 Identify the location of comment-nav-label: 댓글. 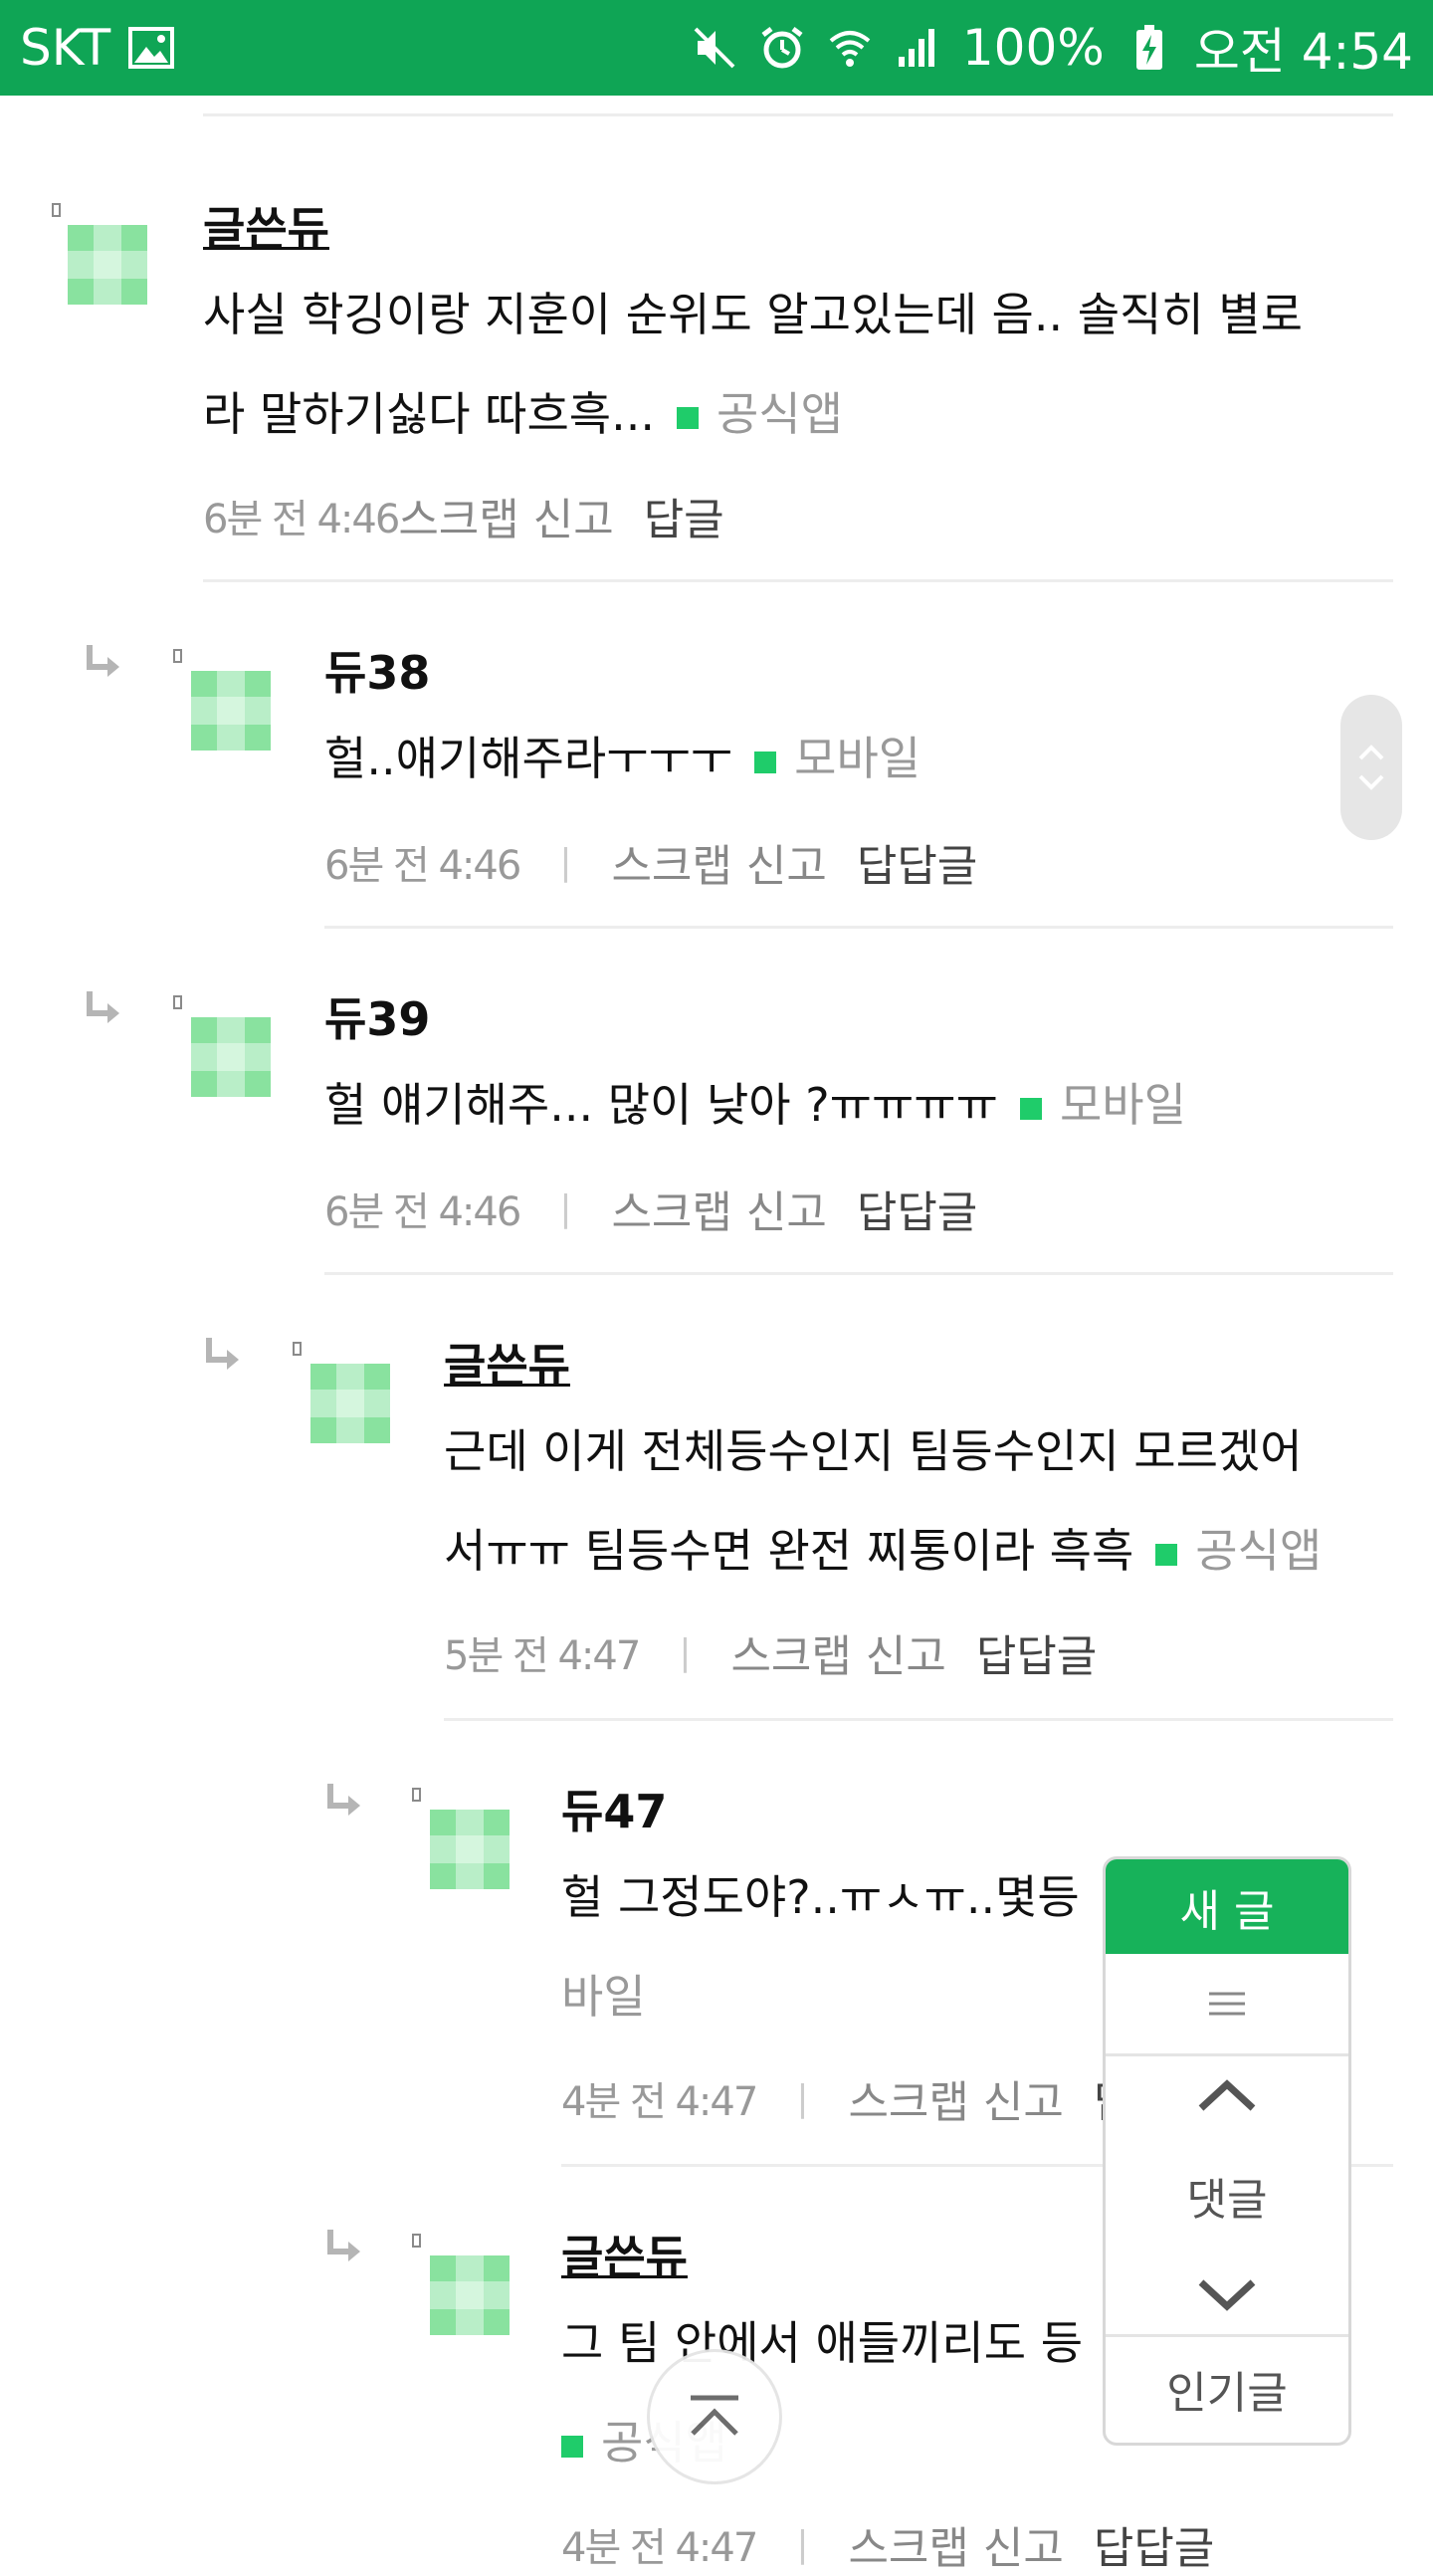
(1227, 2200).